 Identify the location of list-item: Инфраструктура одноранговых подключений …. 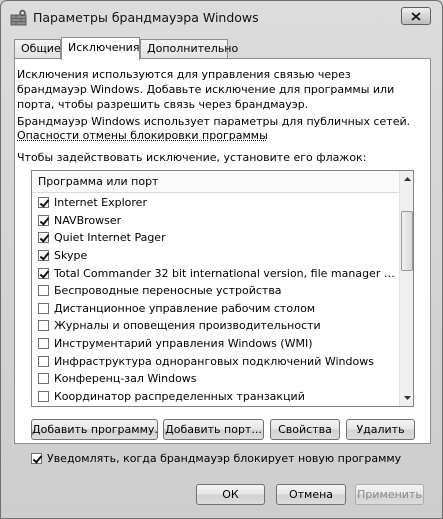
(215, 361).